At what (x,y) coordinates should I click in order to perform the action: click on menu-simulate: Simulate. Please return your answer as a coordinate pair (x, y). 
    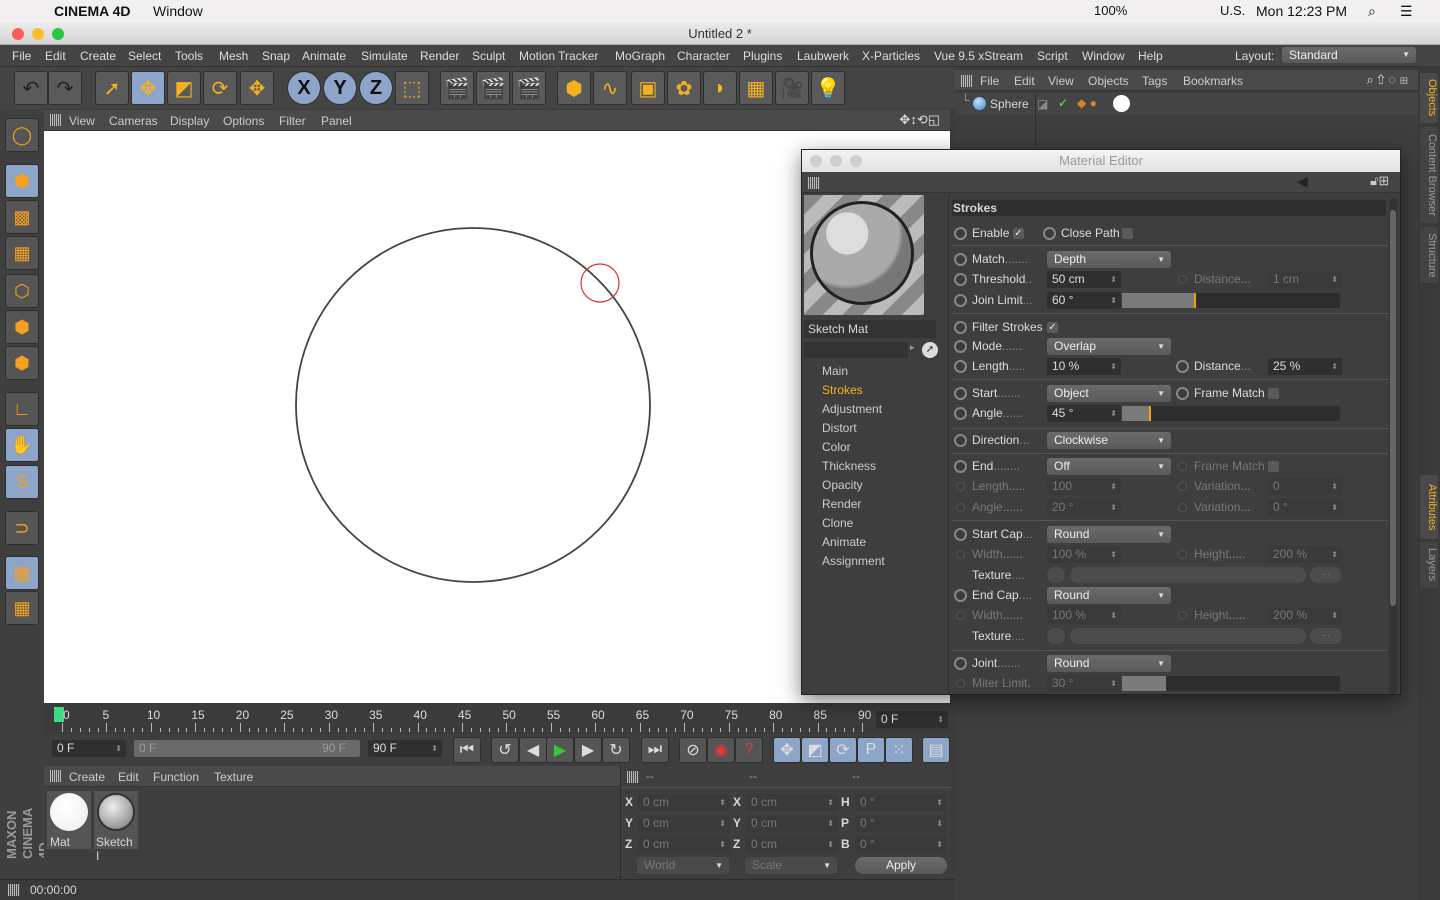
    Looking at the image, I should click on (384, 56).